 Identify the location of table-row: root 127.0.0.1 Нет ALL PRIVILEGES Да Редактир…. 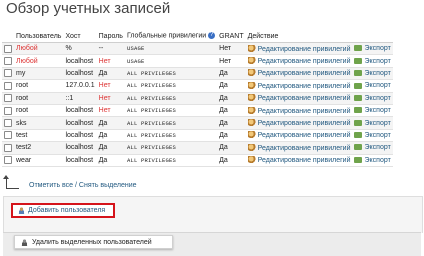
(197, 86).